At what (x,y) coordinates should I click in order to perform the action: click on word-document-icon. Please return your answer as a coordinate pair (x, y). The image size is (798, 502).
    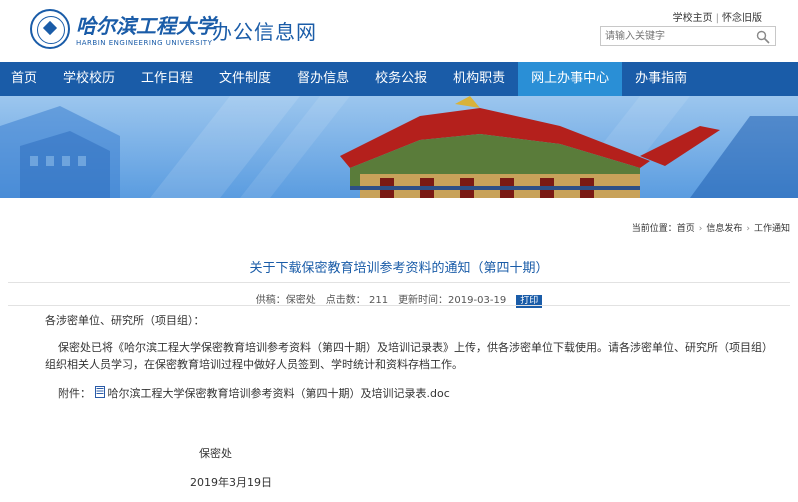
    Looking at the image, I should click on (99, 392).